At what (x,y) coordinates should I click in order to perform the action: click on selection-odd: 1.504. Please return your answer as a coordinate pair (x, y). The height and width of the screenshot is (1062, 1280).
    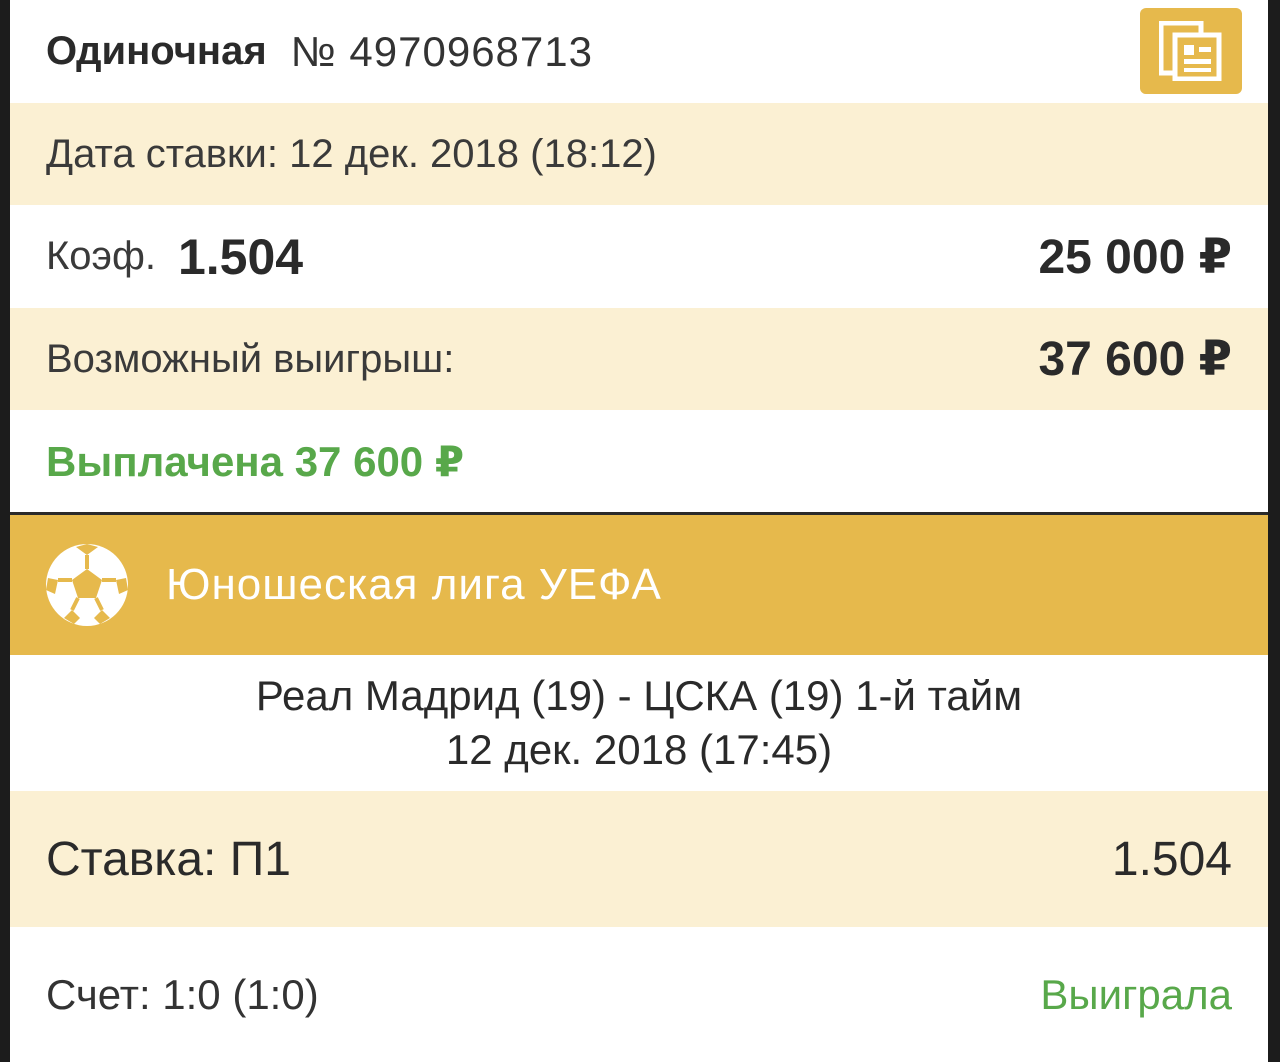
    Looking at the image, I should click on (1171, 859).